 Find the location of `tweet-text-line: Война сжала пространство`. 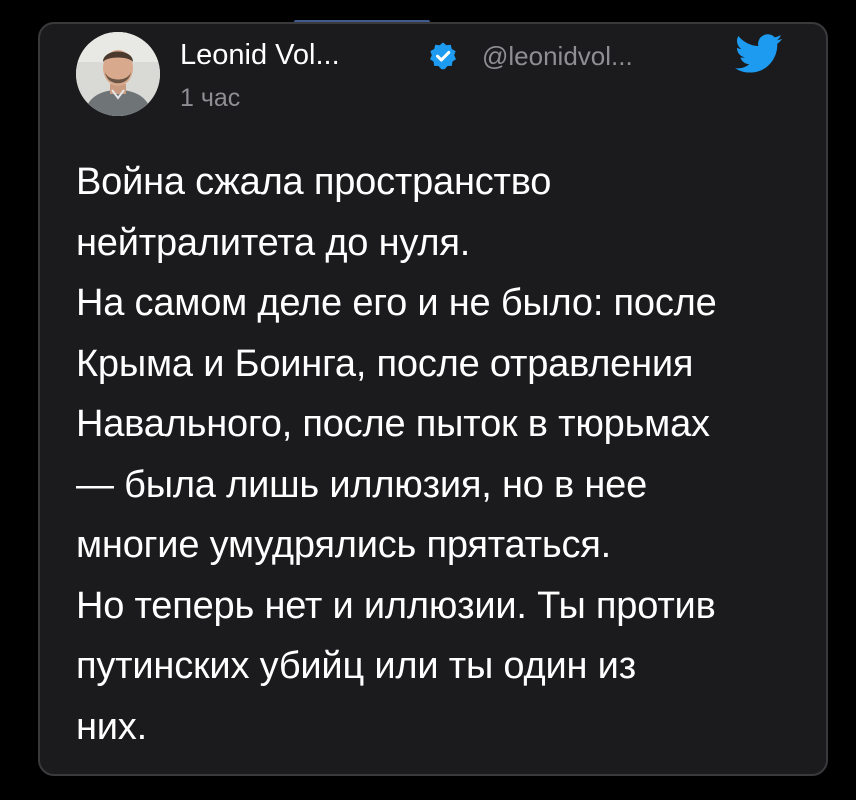

tweet-text-line: Война сжала пространство is located at coordinates (314, 182).